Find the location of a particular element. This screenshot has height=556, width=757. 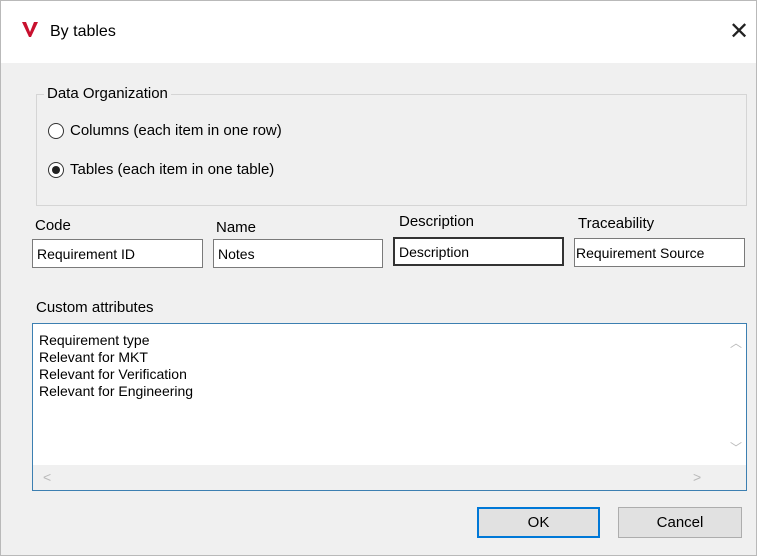

scroll-down-icon: ﹀ is located at coordinates (736, 447).